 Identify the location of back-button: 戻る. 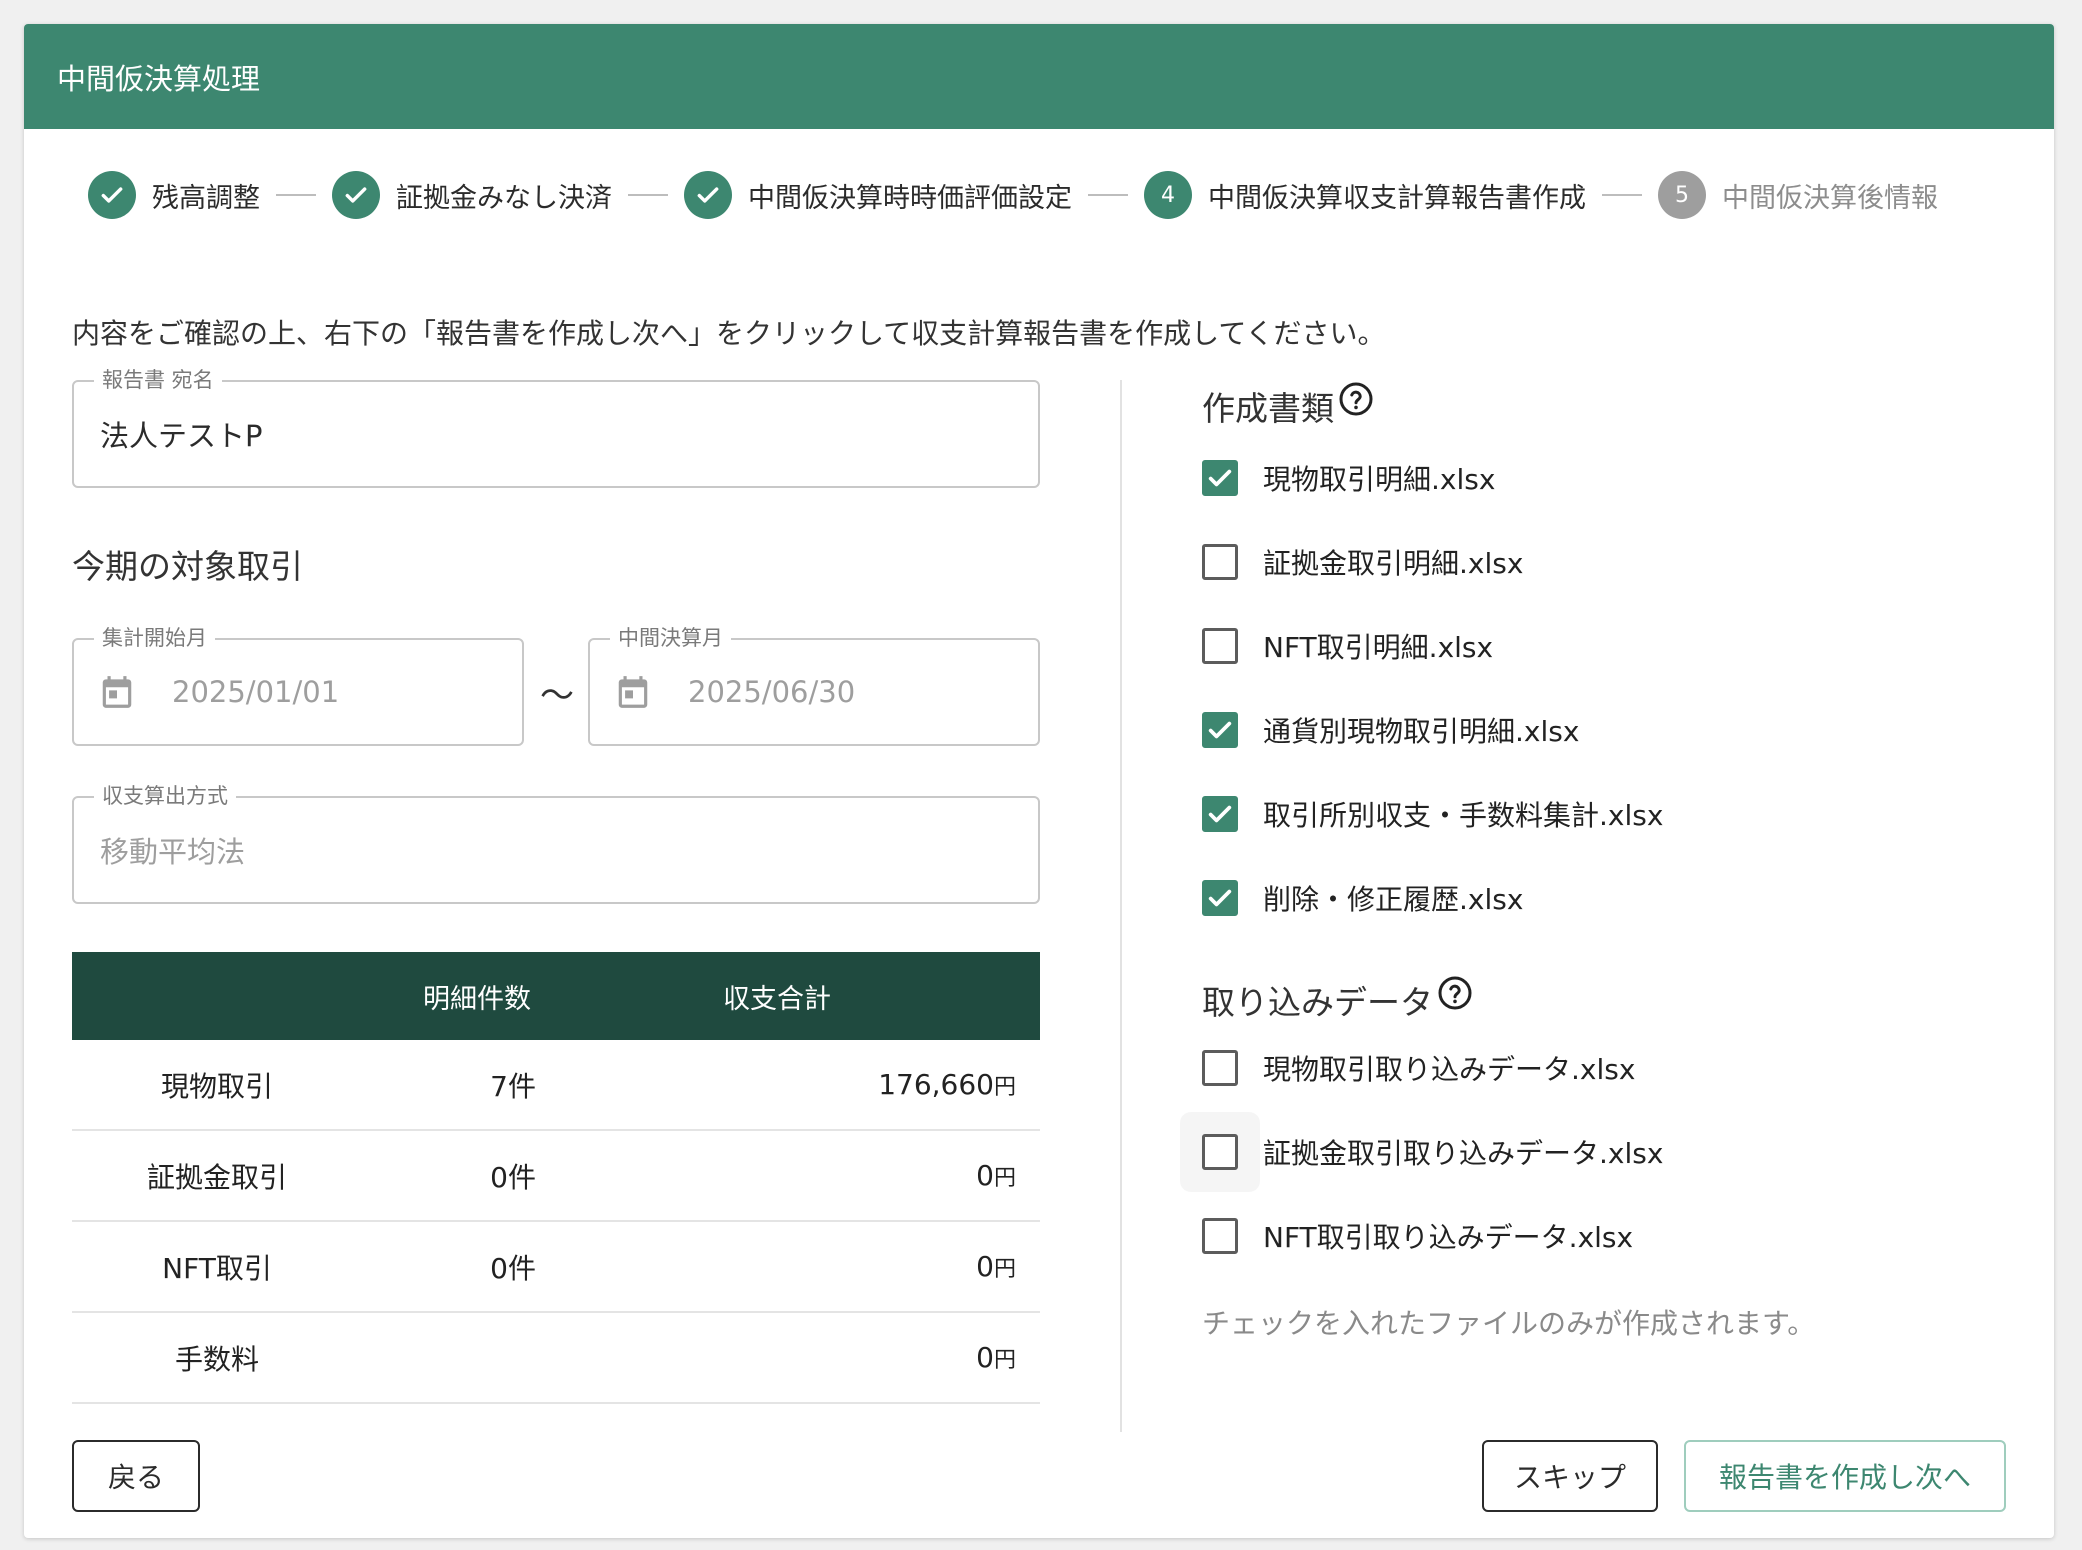
(136, 1476).